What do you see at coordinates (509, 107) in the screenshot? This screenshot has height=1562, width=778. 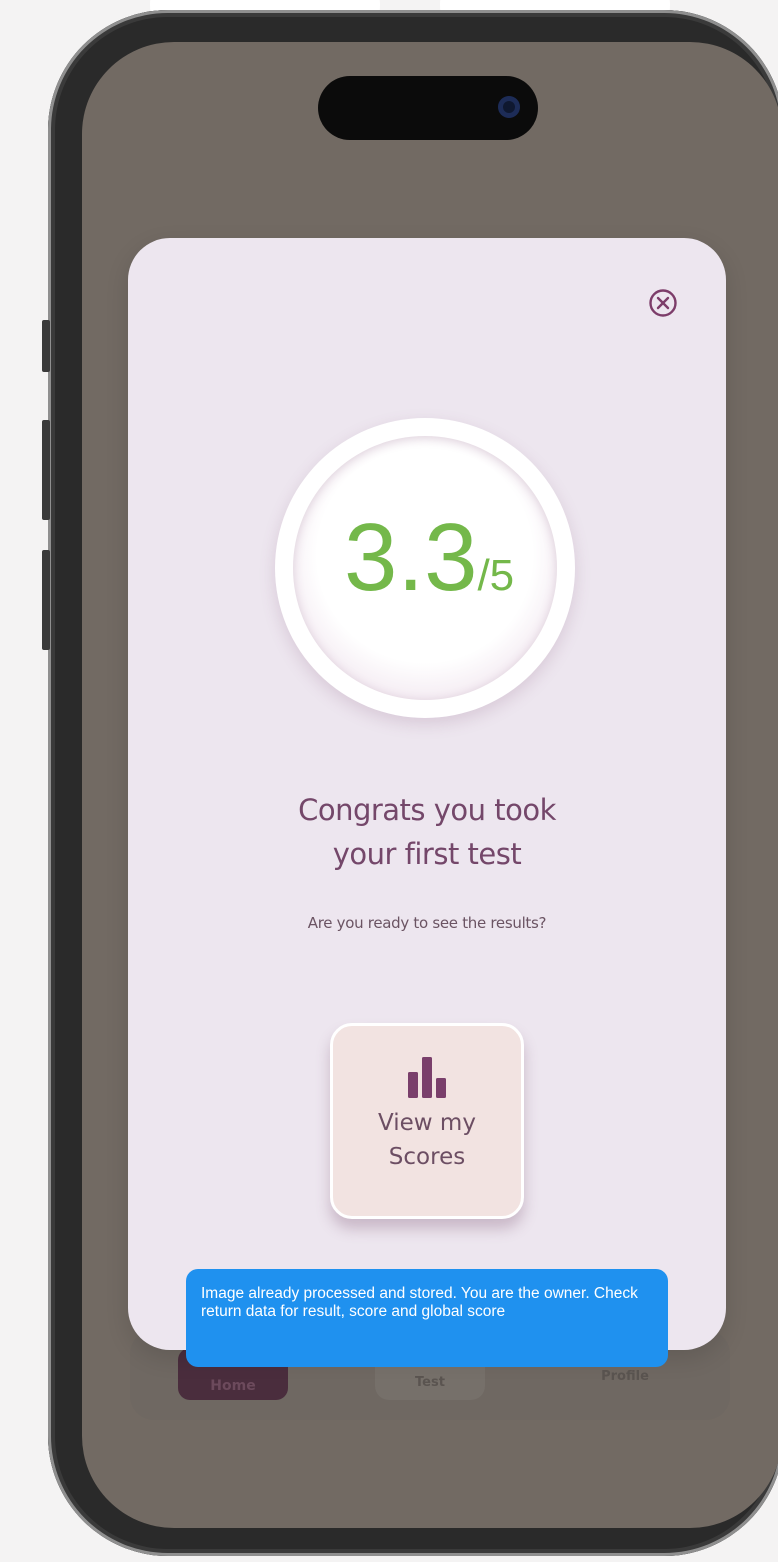 I see `camera-icon` at bounding box center [509, 107].